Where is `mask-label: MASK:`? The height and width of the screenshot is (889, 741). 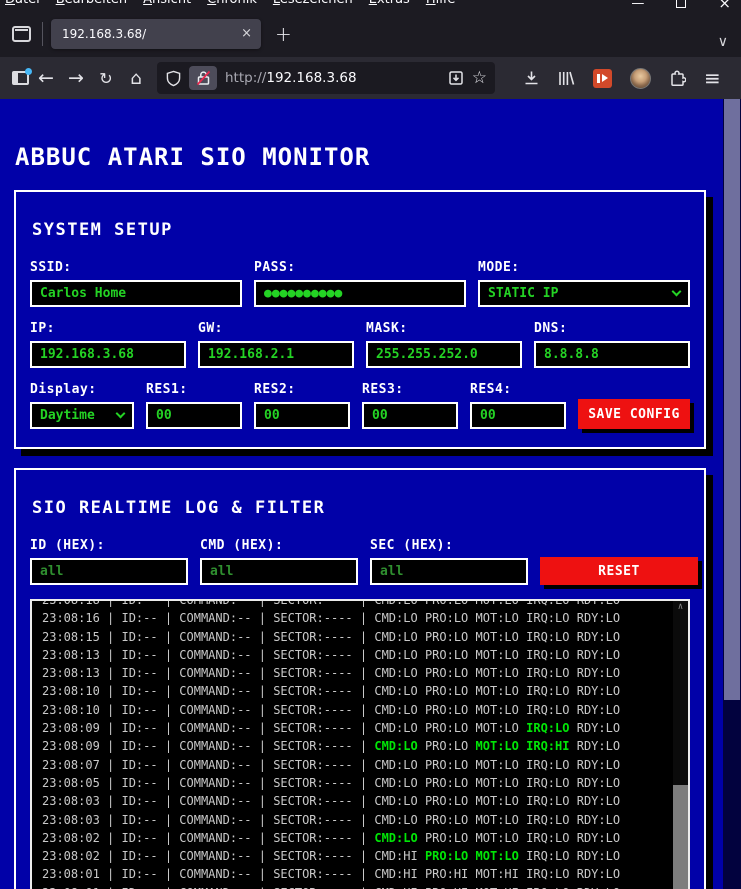 mask-label: MASK: is located at coordinates (387, 328).